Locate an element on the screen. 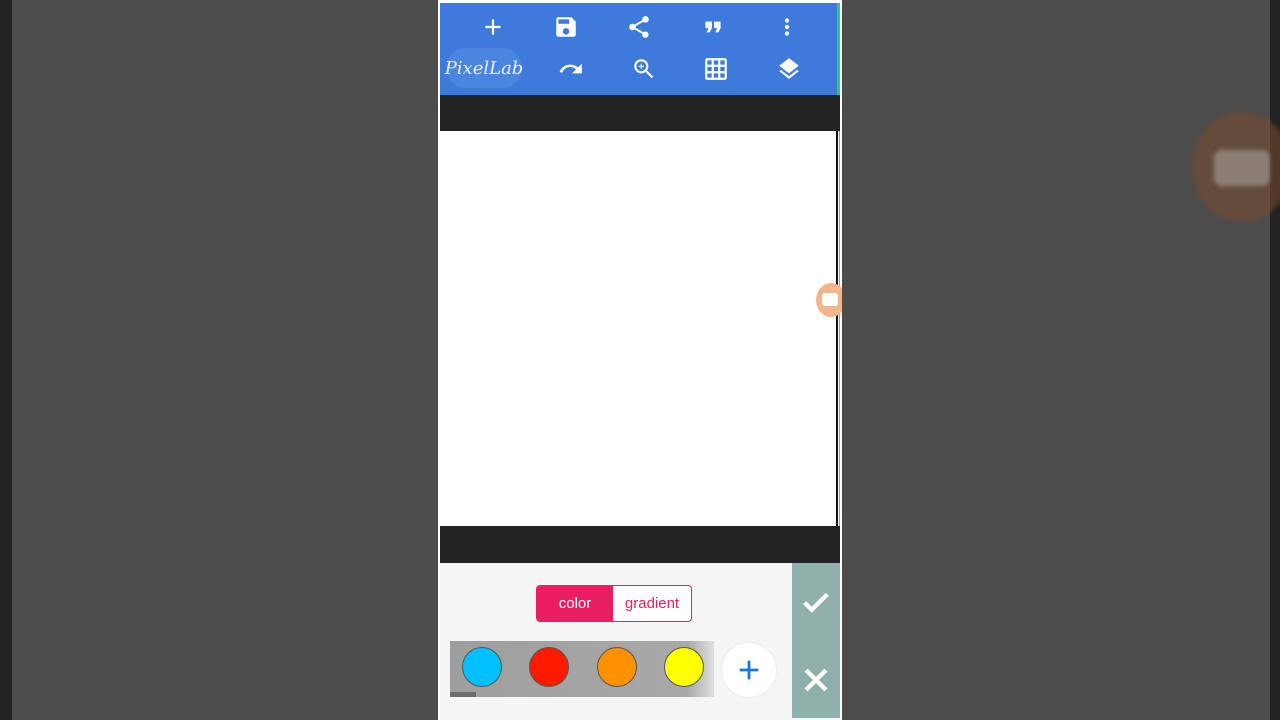  add-icon is located at coordinates (493, 27).